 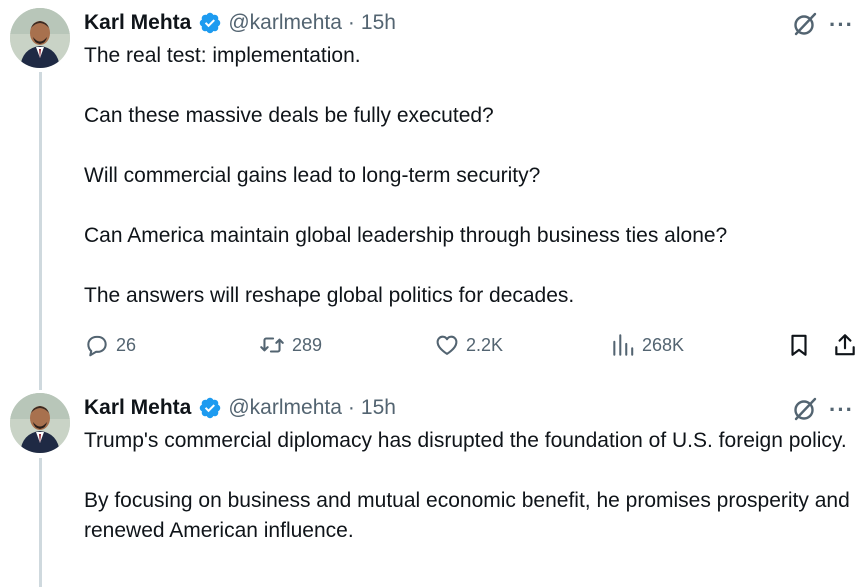 I want to click on analytics-icon, so click(x=623, y=345).